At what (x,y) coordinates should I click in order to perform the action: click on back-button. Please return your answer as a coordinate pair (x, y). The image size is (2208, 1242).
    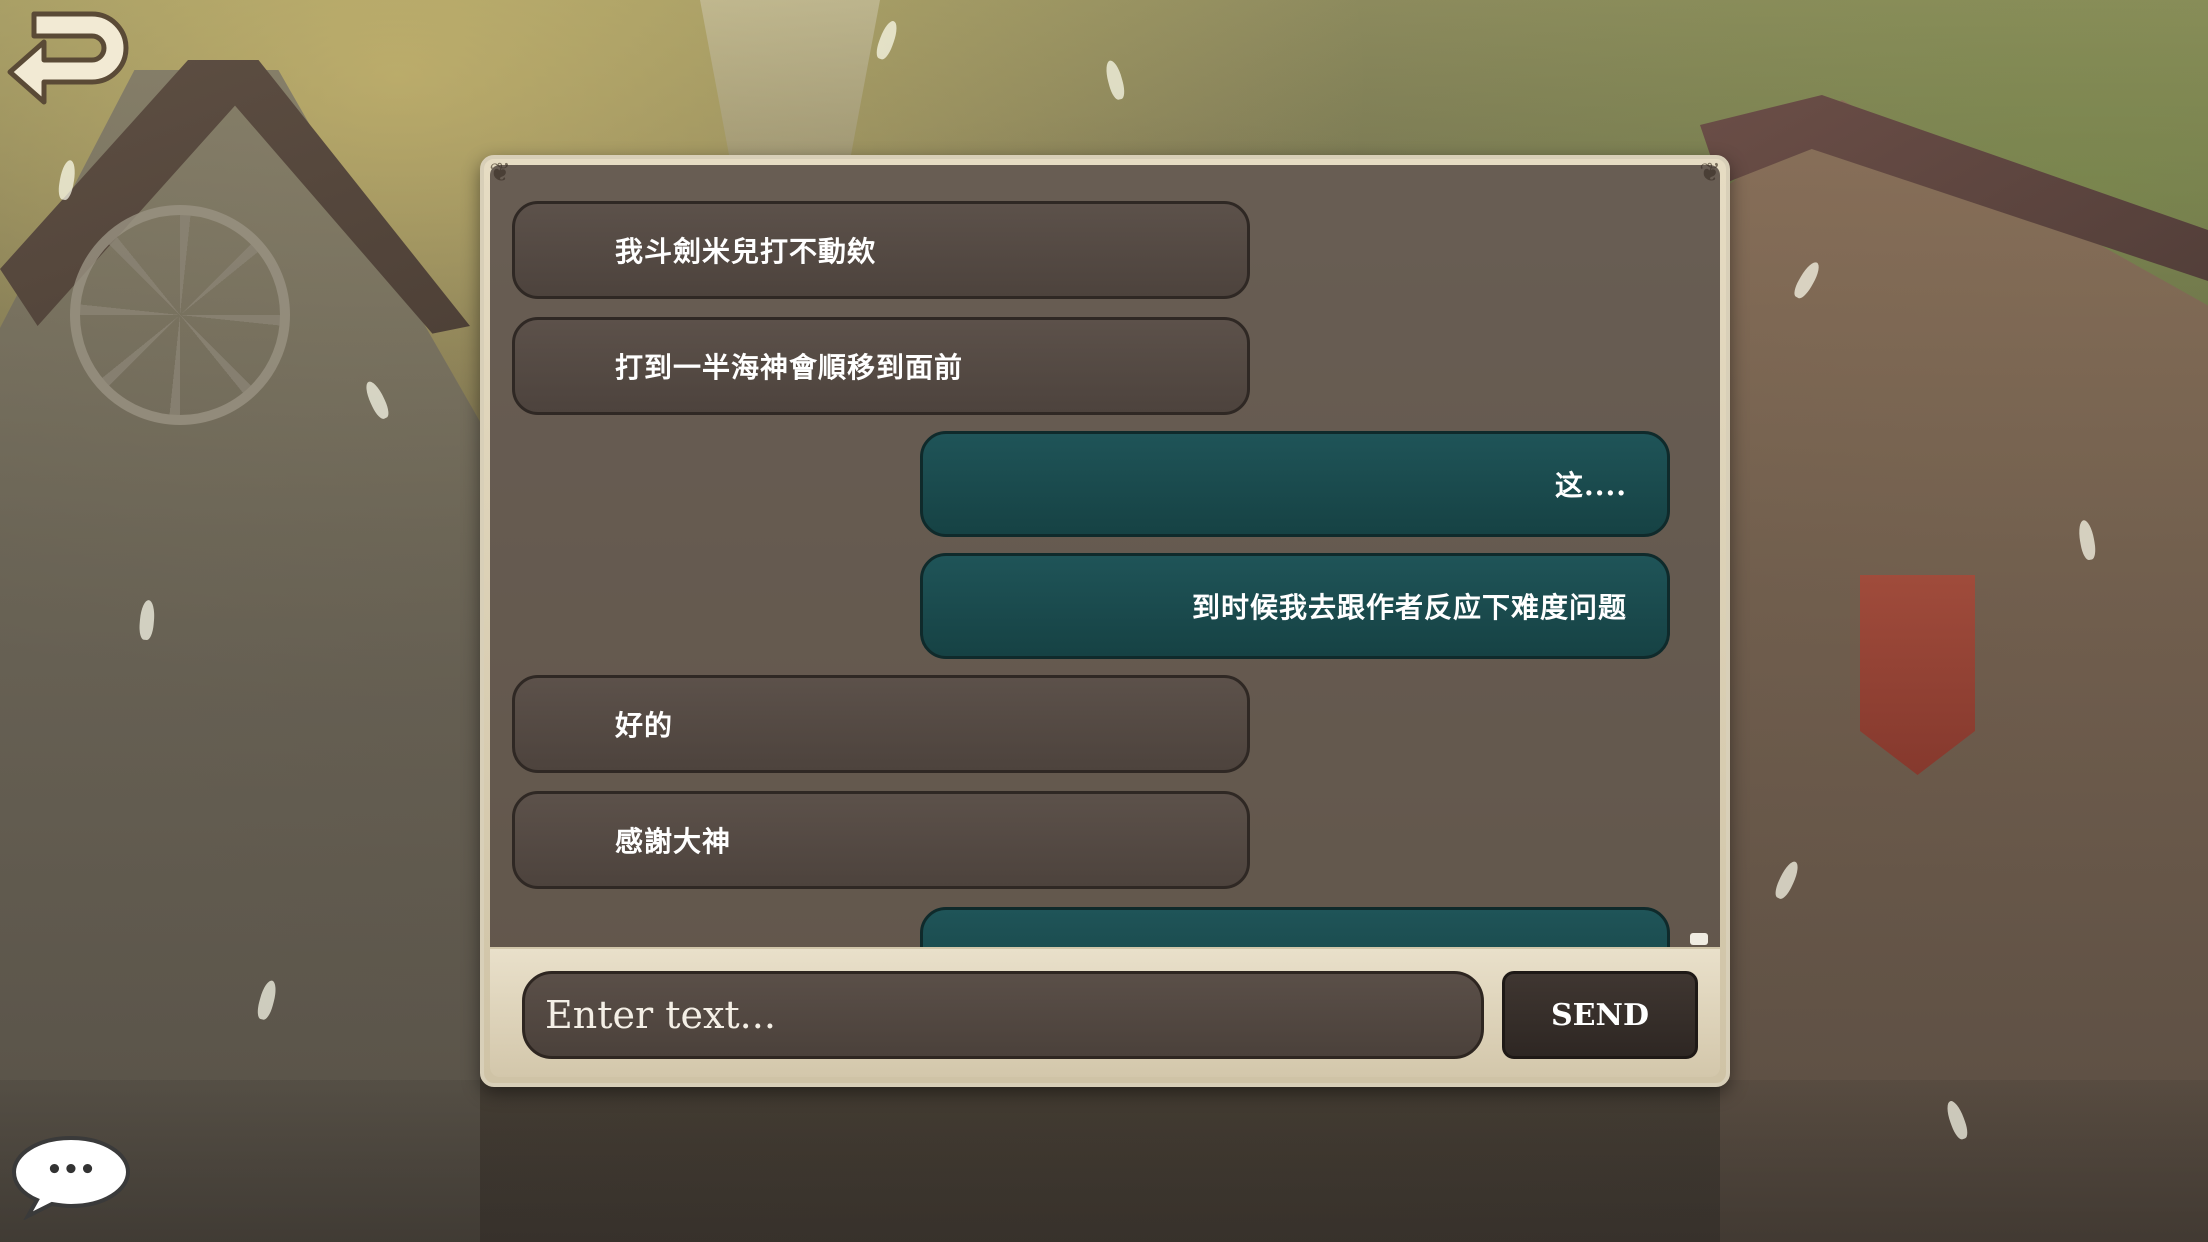
    Looking at the image, I should click on (70, 60).